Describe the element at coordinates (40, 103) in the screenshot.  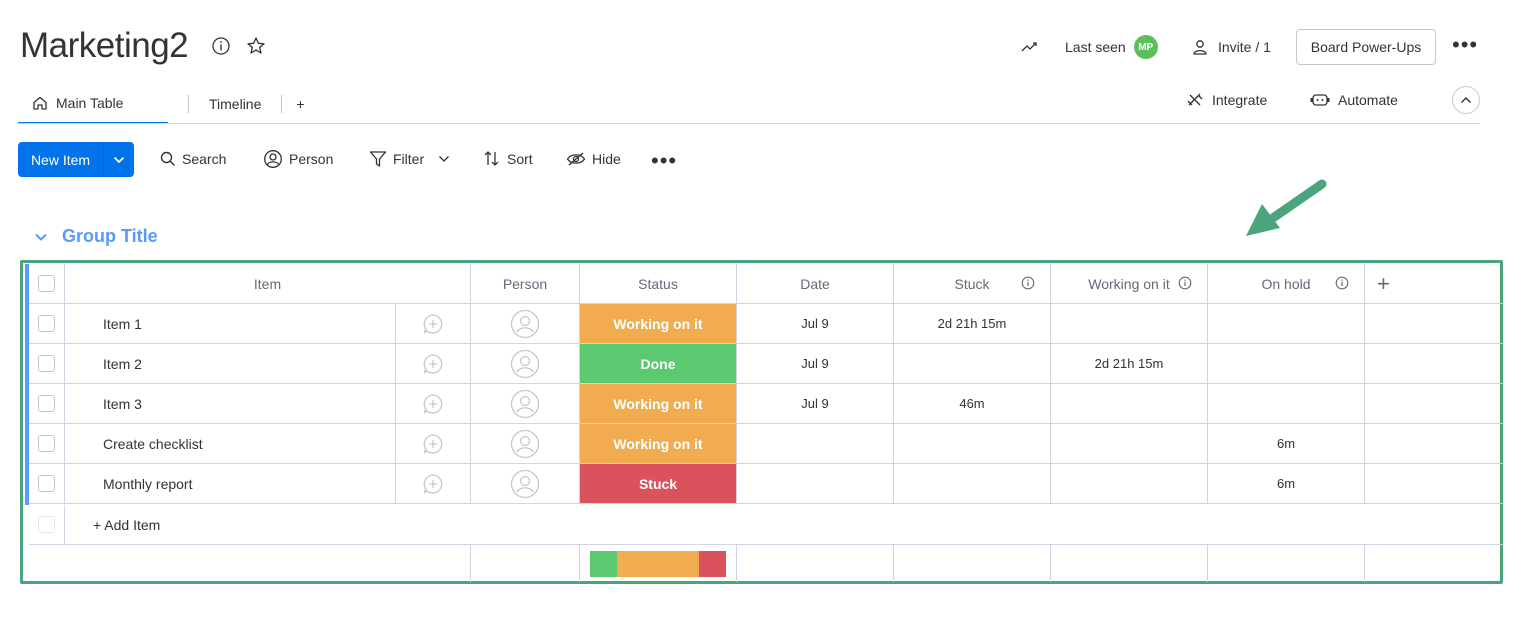
I see `home-icon` at that location.